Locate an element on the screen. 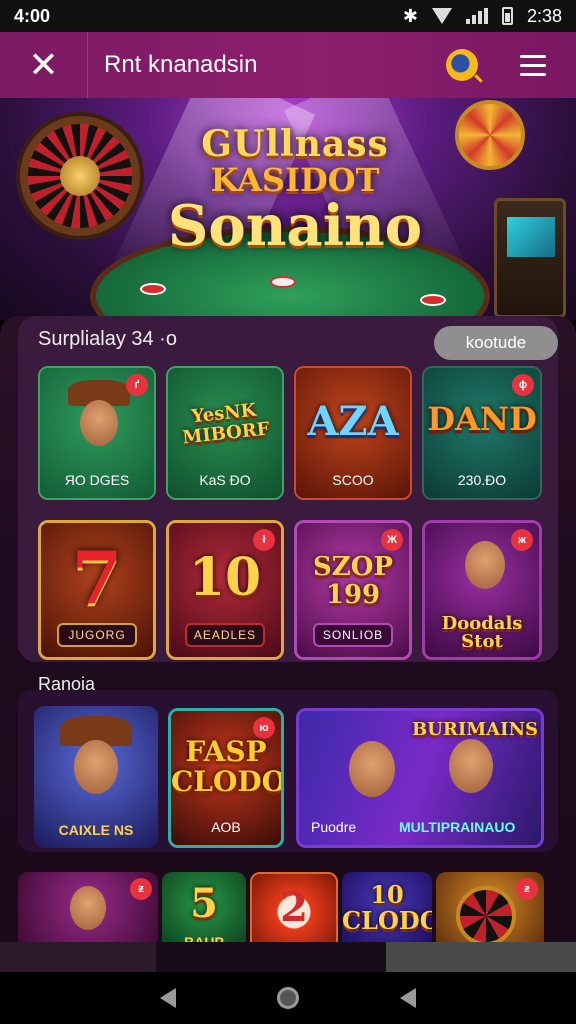  game-title: 7 is located at coordinates (97, 577).